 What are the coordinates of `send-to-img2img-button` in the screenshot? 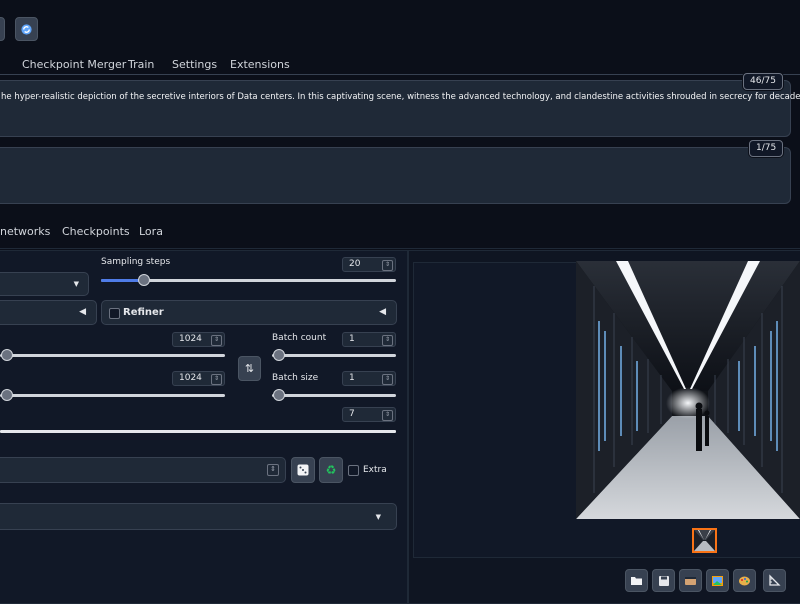 It's located at (717, 580).